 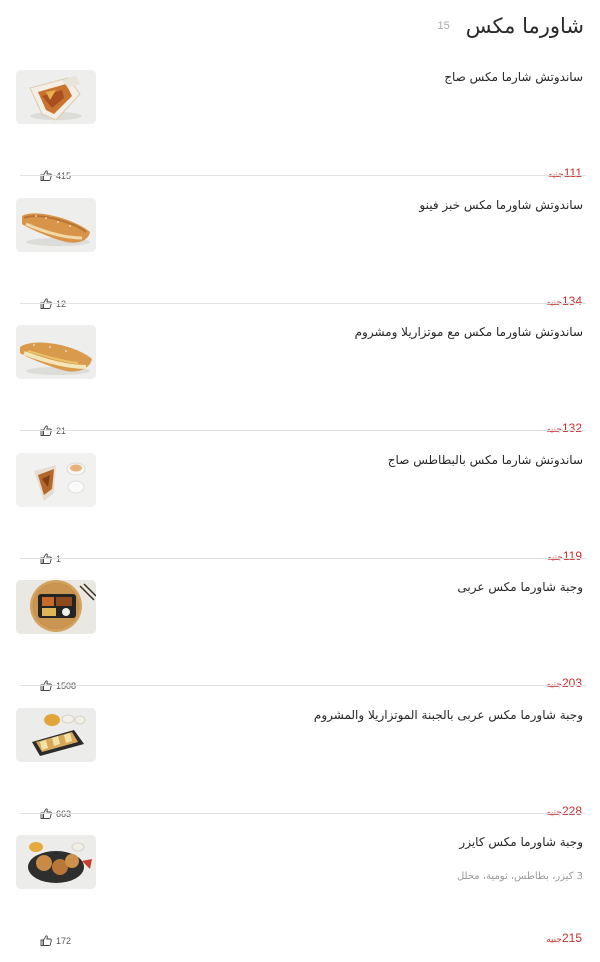 What do you see at coordinates (64, 940) in the screenshot?
I see `like-count: 172` at bounding box center [64, 940].